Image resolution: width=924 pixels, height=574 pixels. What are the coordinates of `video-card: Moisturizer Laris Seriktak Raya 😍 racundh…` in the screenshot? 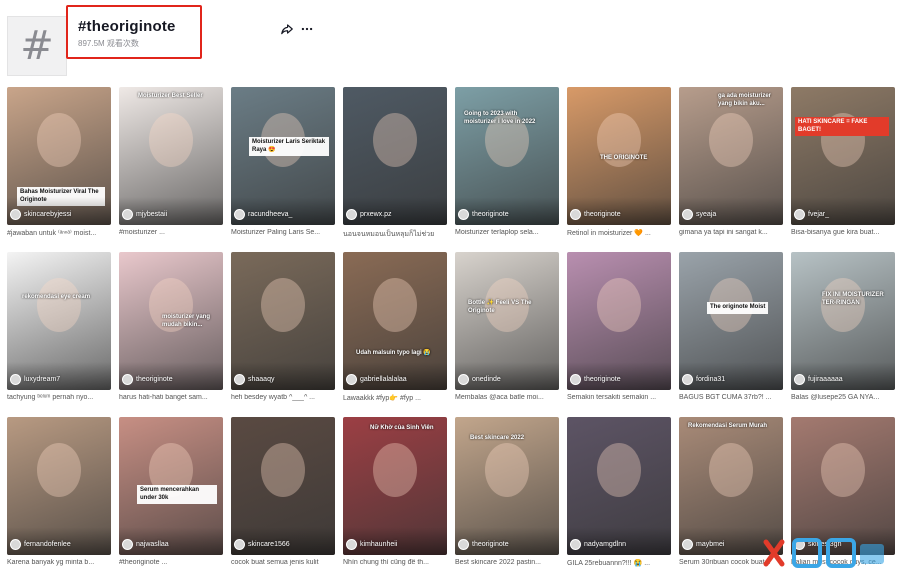 It's located at (283, 164).